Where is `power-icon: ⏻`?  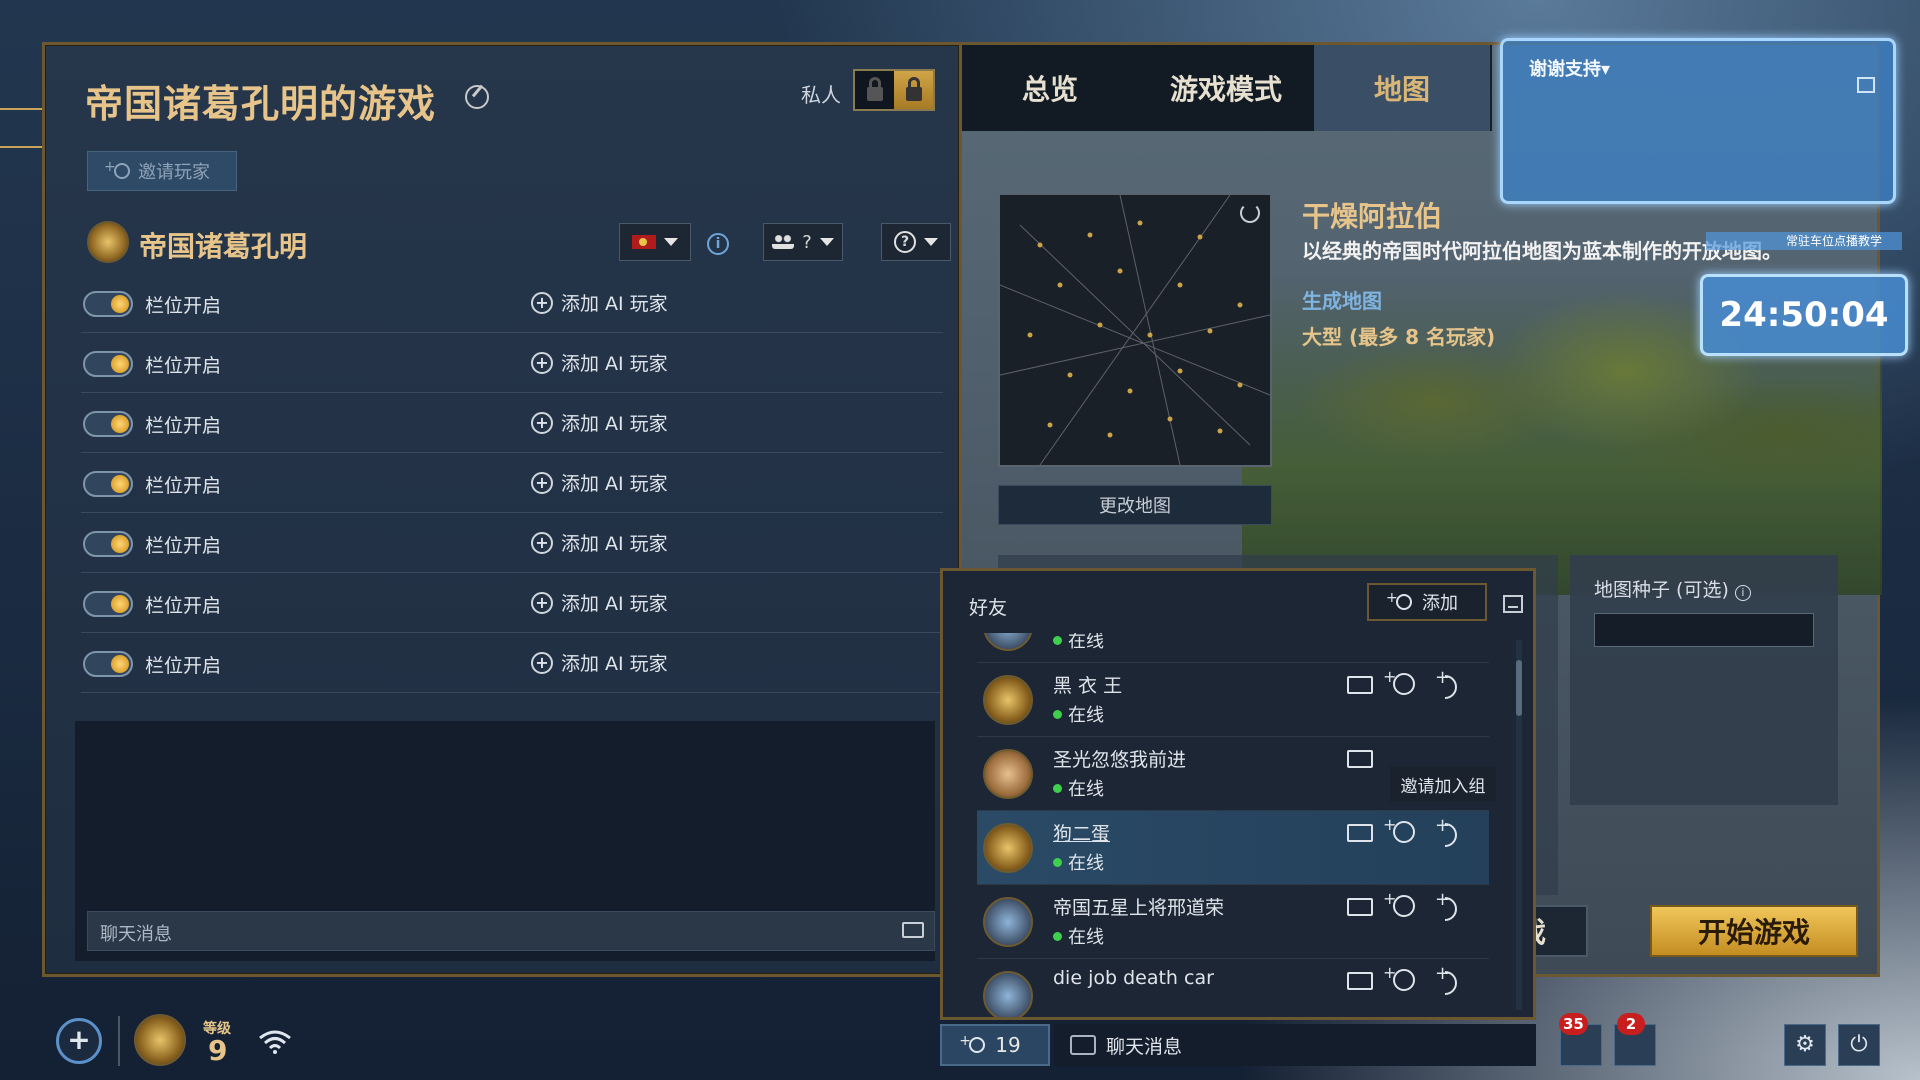 power-icon: ⏻ is located at coordinates (1859, 1045).